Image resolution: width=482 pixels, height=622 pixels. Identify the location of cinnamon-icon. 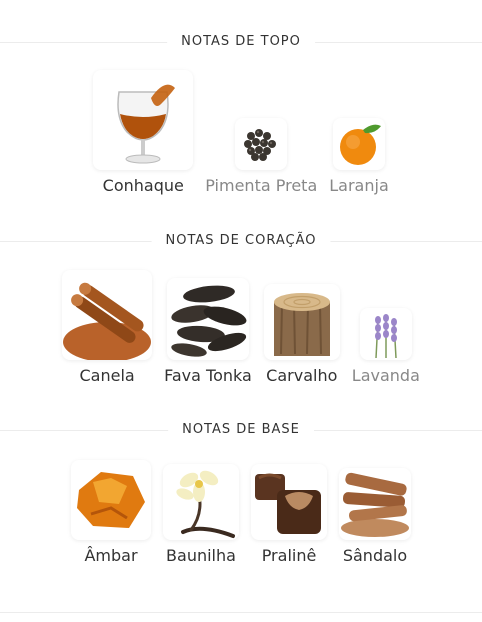
(107, 315).